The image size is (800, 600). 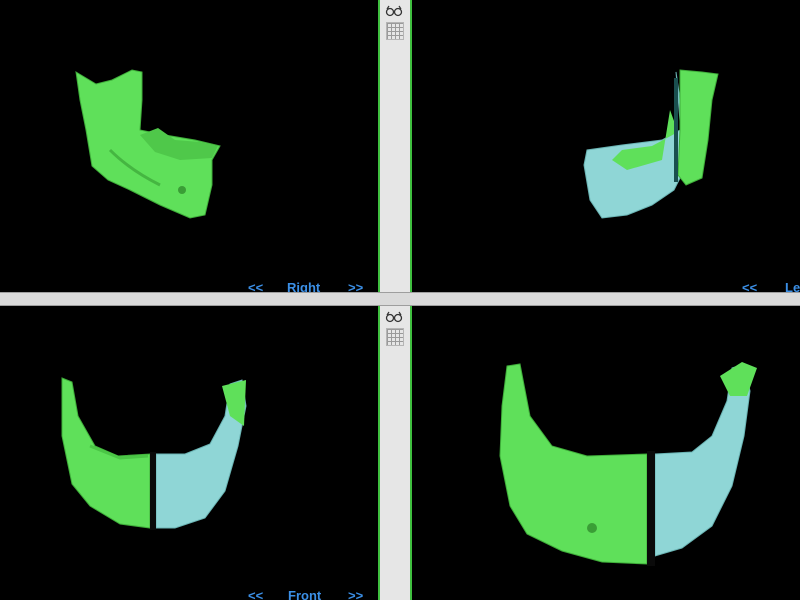 I want to click on toolbar-top, so click(x=395, y=146).